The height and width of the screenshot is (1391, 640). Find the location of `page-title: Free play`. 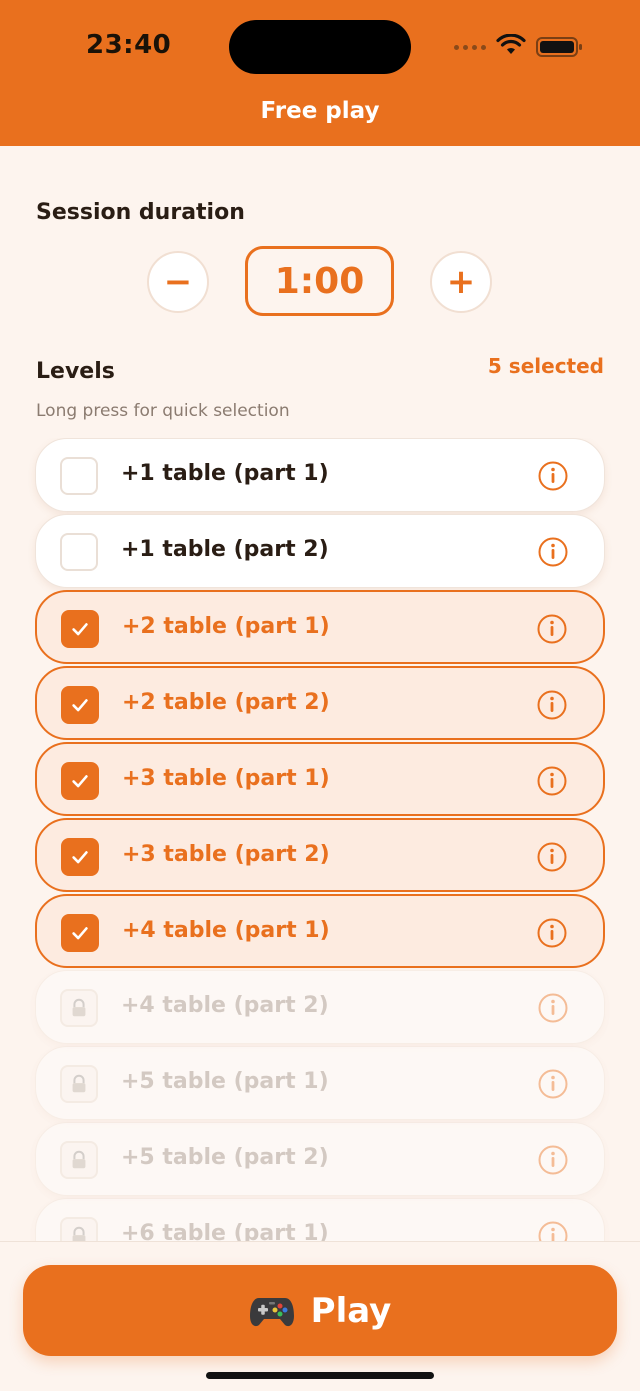

page-title: Free play is located at coordinates (320, 111).